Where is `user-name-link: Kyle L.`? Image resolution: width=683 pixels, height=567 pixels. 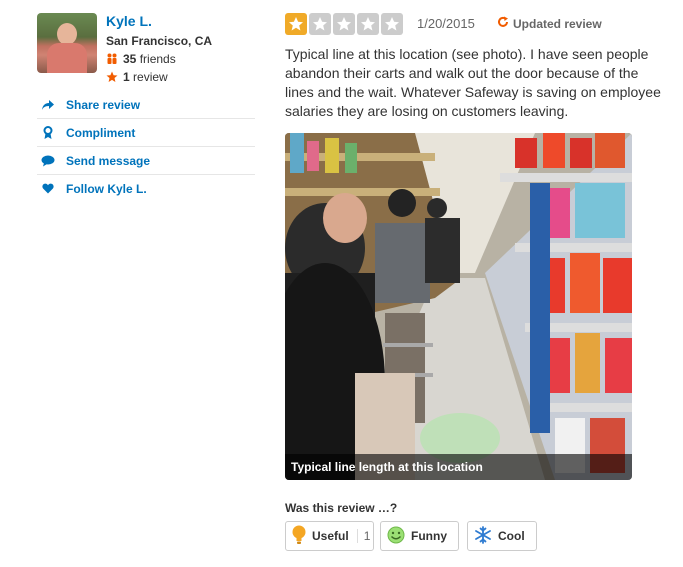 user-name-link: Kyle L. is located at coordinates (129, 21).